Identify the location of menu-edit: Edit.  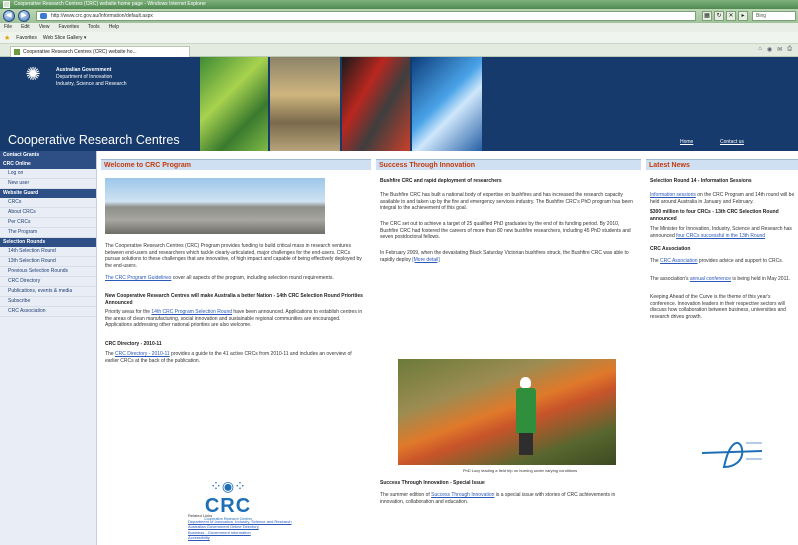
(25, 27).